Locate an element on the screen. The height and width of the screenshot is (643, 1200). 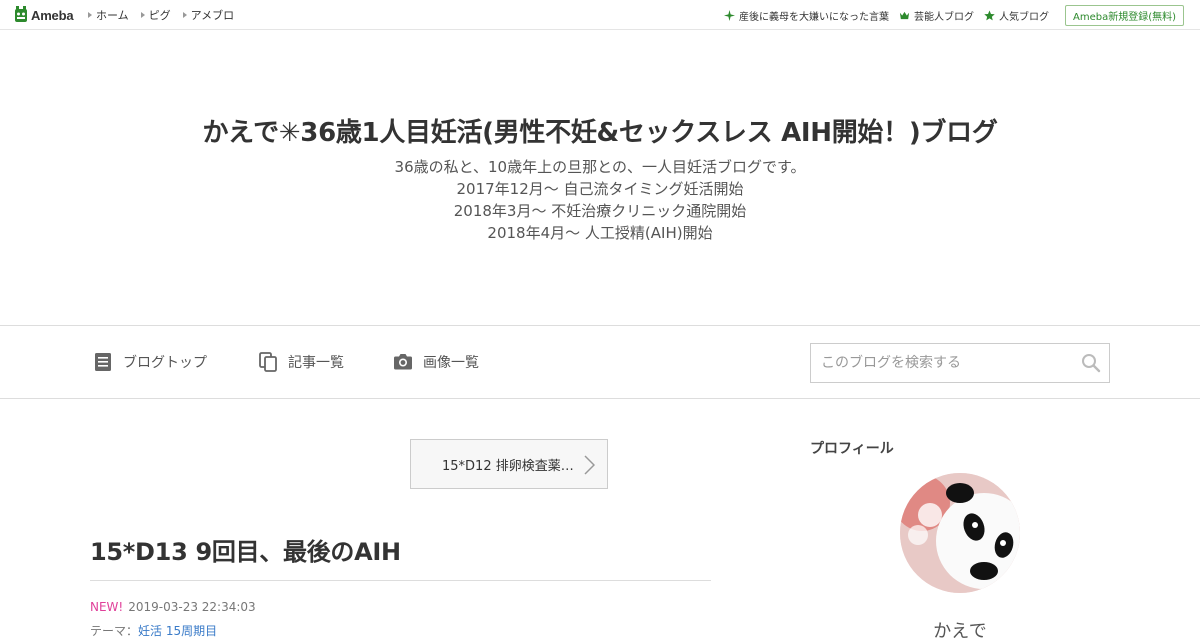
entry-meta: NEW! 2019-03-23 22:34:03 is located at coordinates (173, 607).